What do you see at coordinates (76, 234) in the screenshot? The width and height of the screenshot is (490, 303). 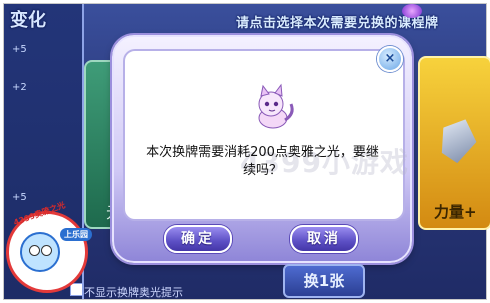 I see `mascot-tag: 上乐园` at bounding box center [76, 234].